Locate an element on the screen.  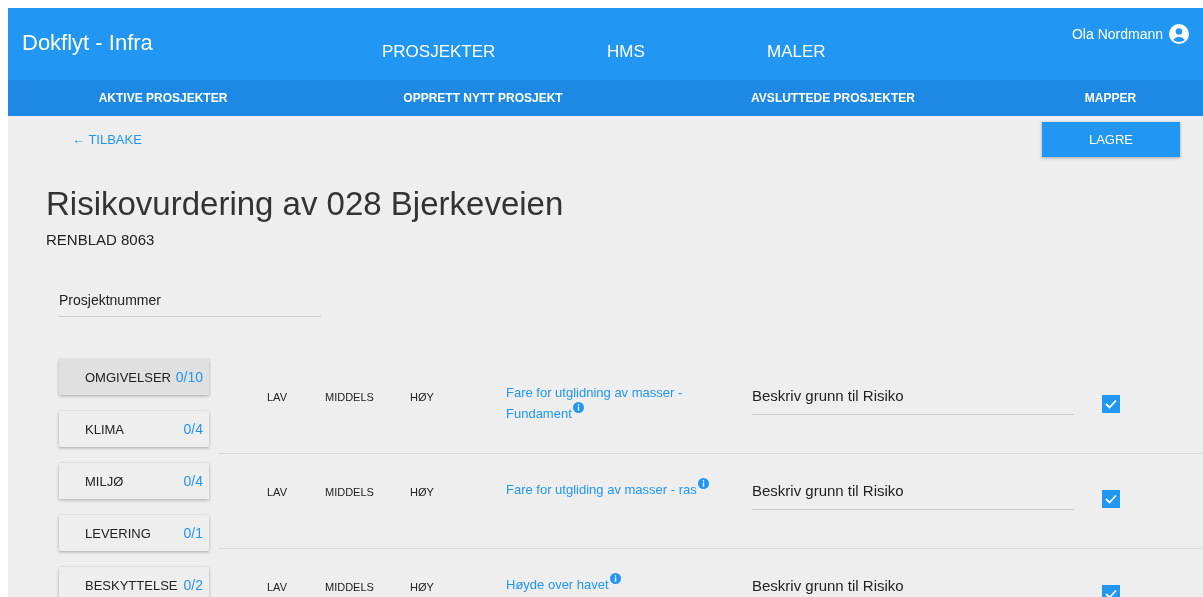
category-tab: OMGIVELSER 0/10 is located at coordinates (134, 377).